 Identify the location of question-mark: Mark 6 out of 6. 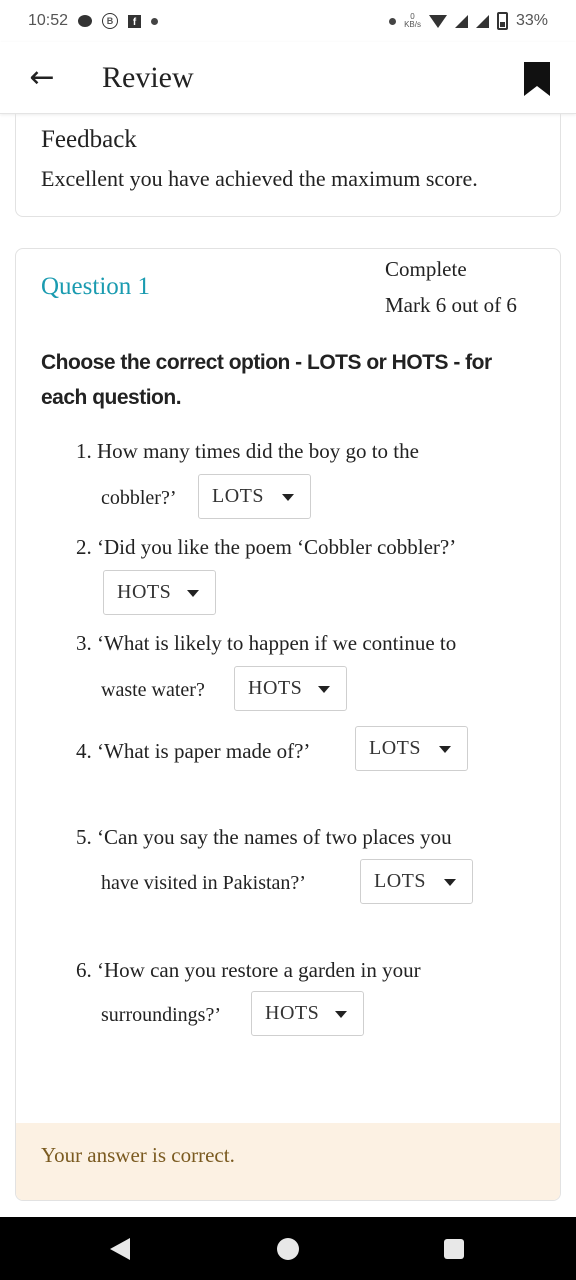
(451, 305).